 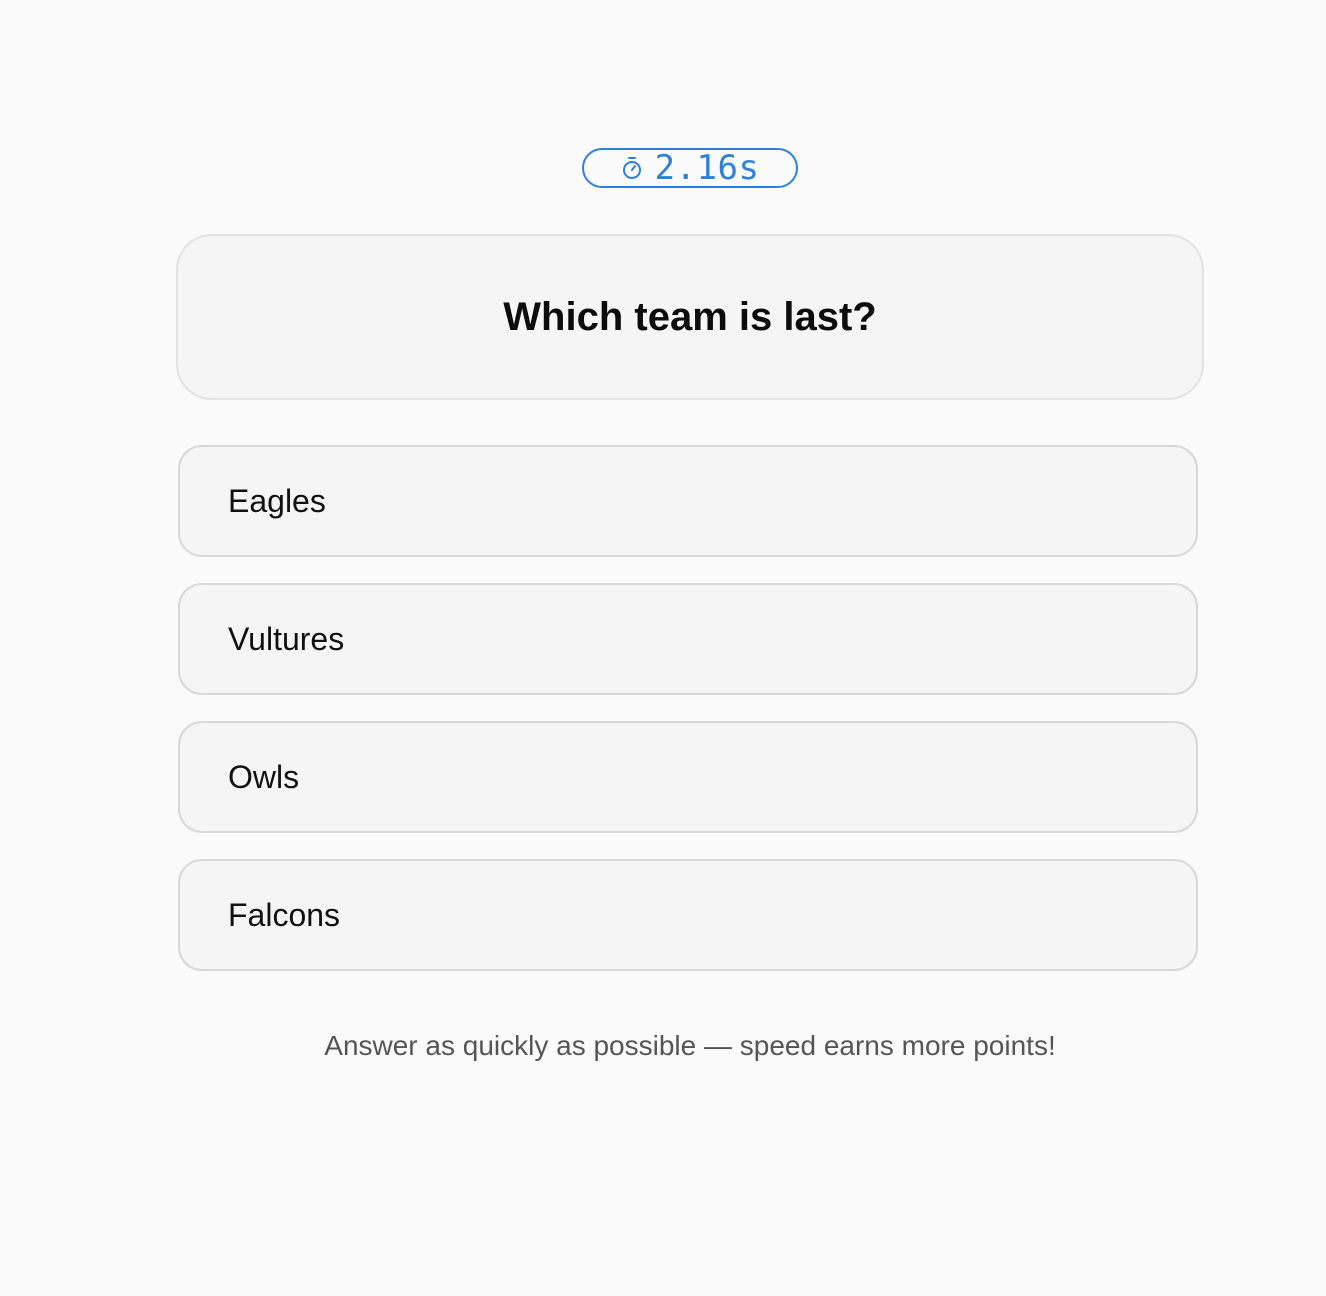 What do you see at coordinates (284, 914) in the screenshot?
I see `answer-option-label: Falcons` at bounding box center [284, 914].